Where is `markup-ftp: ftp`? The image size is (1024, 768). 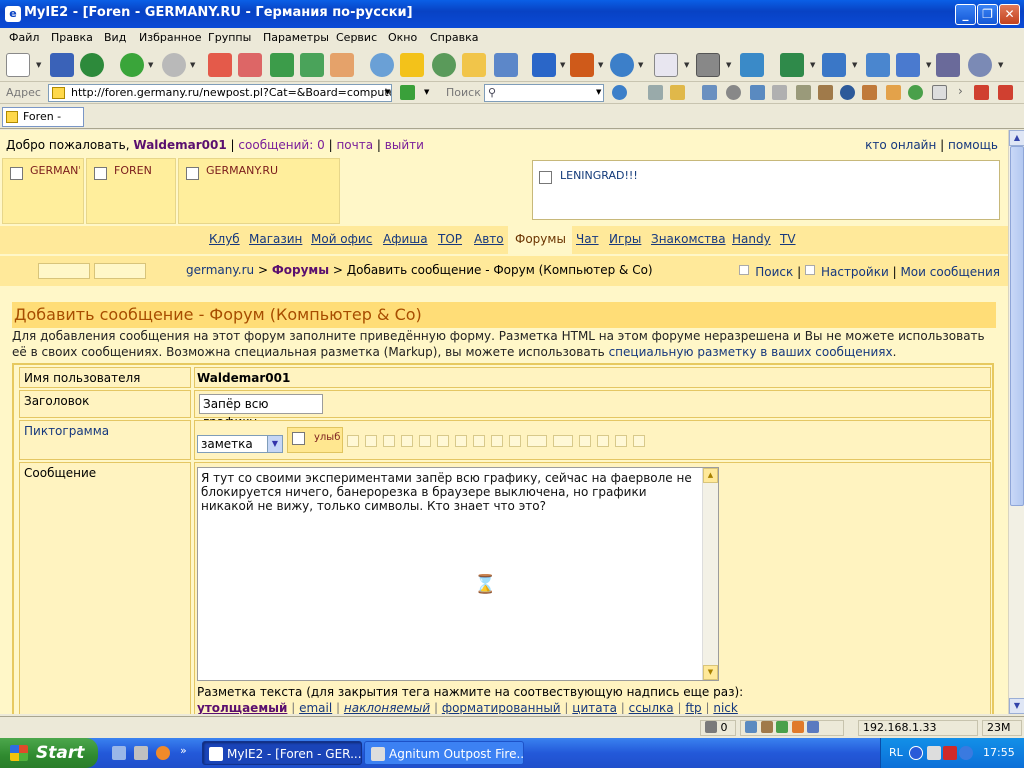
markup-ftp: ftp is located at coordinates (693, 707).